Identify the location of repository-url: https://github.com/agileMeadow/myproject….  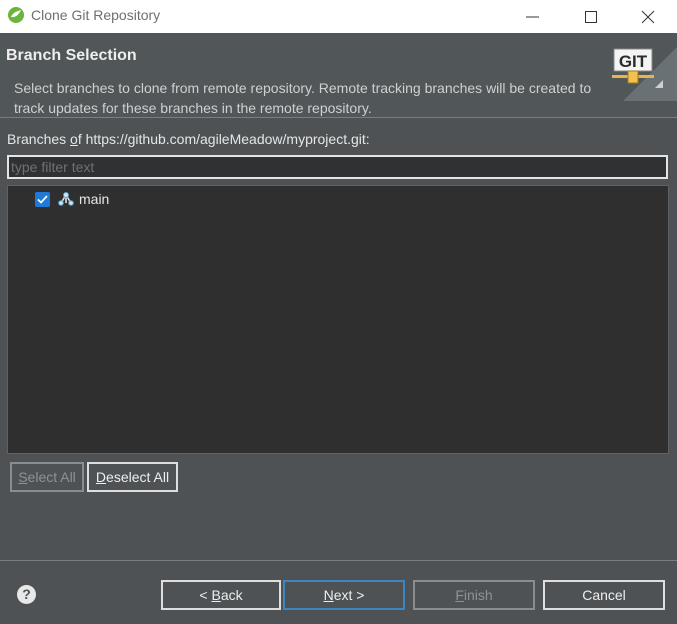
(227, 139).